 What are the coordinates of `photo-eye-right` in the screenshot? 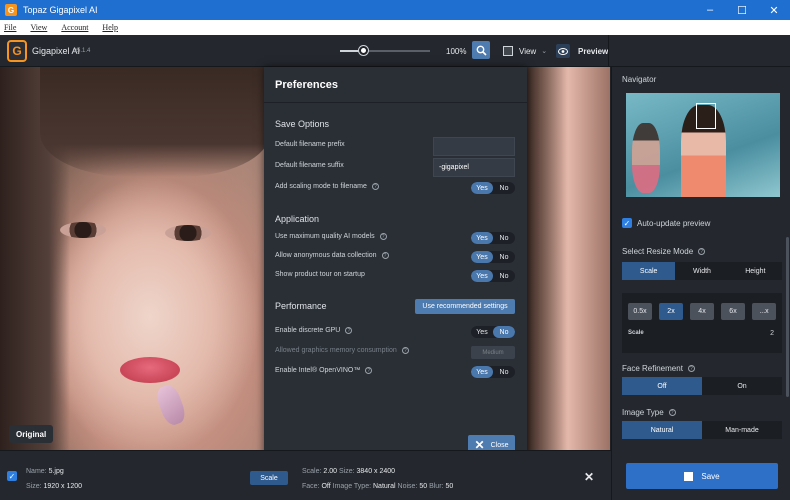 It's located at (188, 233).